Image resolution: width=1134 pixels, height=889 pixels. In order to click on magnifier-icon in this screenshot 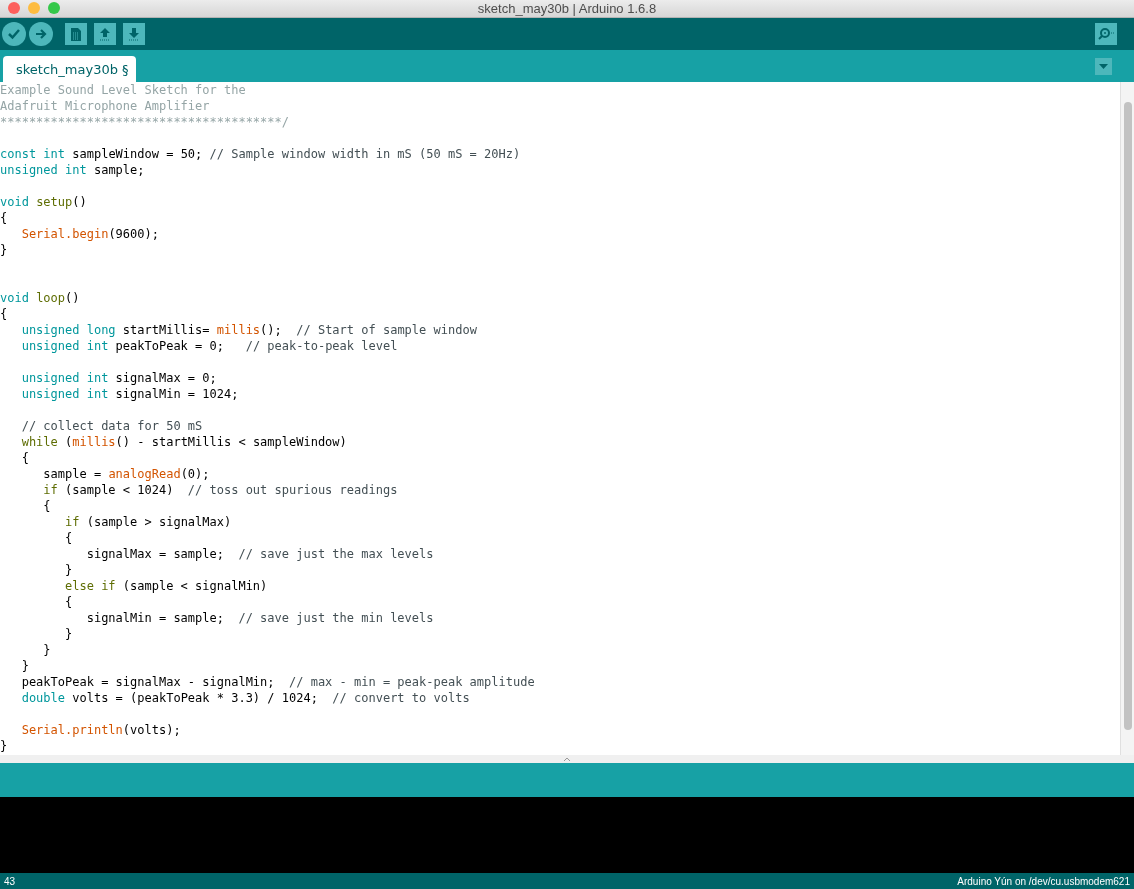, I will do `click(1106, 34)`.